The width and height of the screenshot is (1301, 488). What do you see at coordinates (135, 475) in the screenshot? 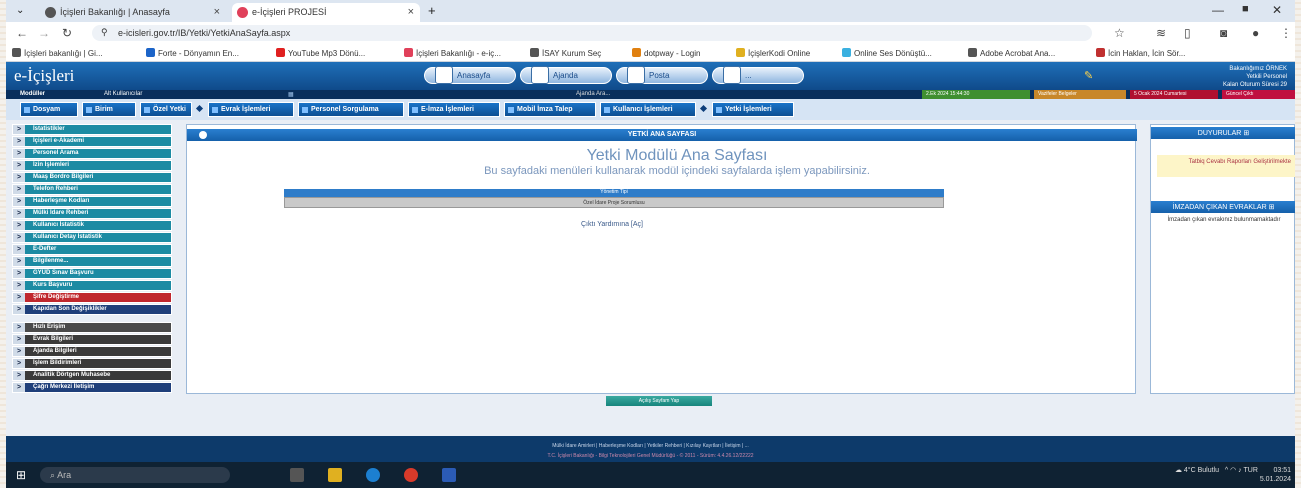
I see `taskbar-search: ⌕ Ara` at bounding box center [135, 475].